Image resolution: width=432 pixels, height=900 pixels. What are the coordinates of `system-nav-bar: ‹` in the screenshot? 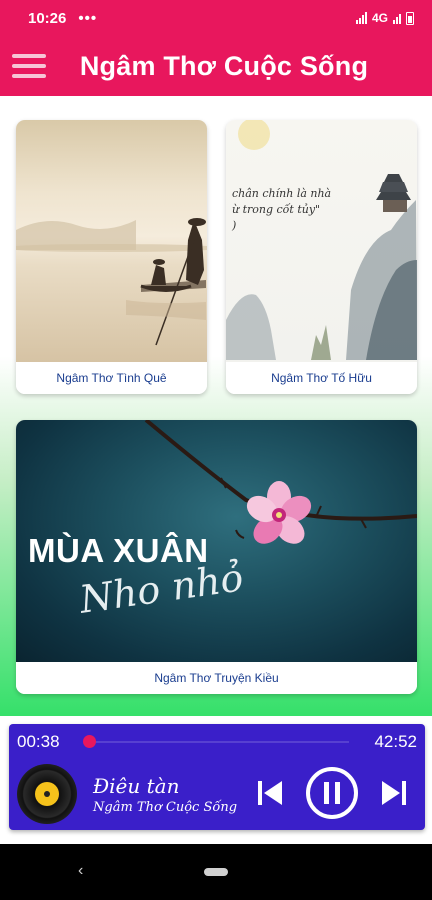 It's located at (216, 872).